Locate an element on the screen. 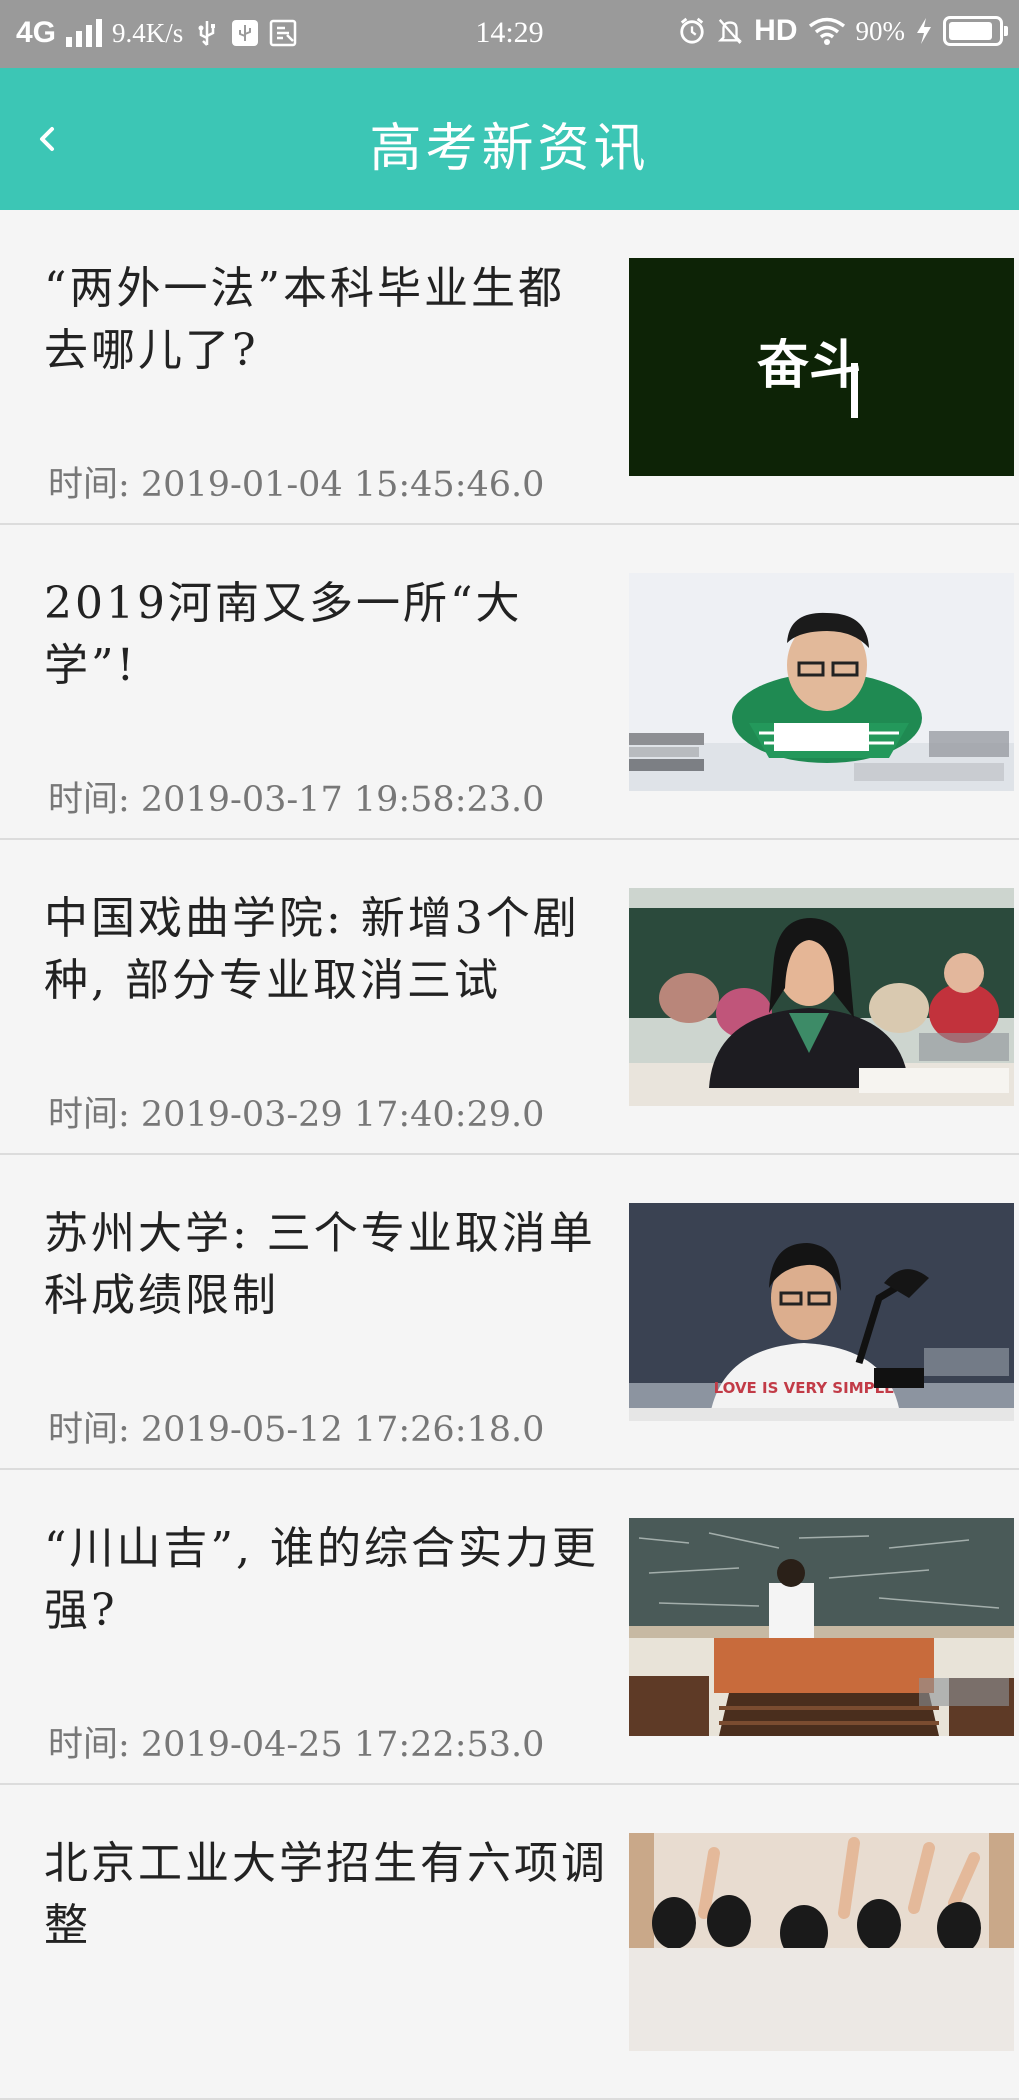  news-title: 苏州大学: 三个专业取消单科成绩限制 is located at coordinates (320, 1264).